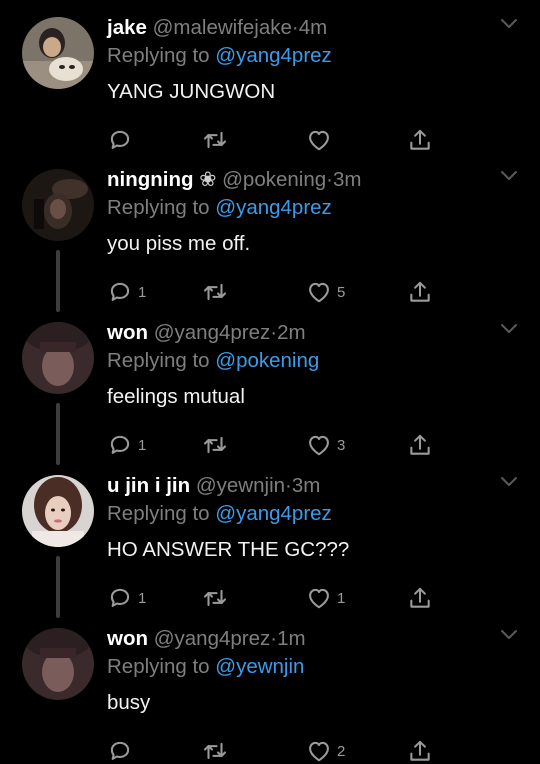 This screenshot has height=764, width=540. Describe the element at coordinates (208, 179) in the screenshot. I see `name-emoji: ❀` at that location.